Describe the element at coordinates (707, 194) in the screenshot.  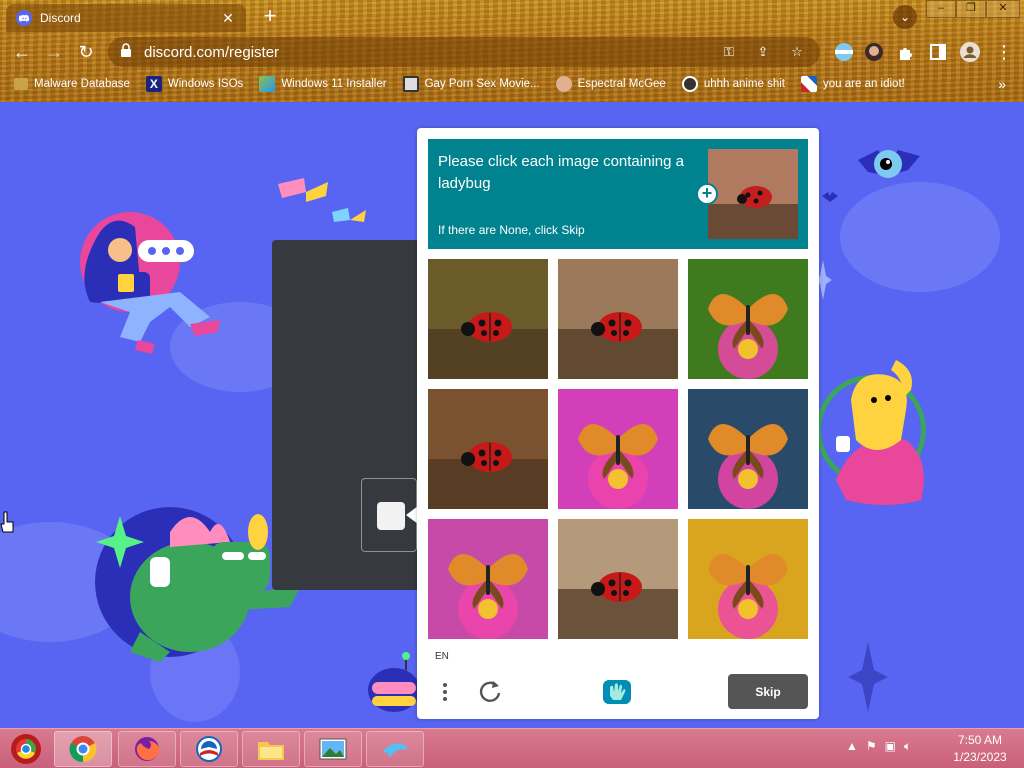
I see `add-example-icon: +` at that location.